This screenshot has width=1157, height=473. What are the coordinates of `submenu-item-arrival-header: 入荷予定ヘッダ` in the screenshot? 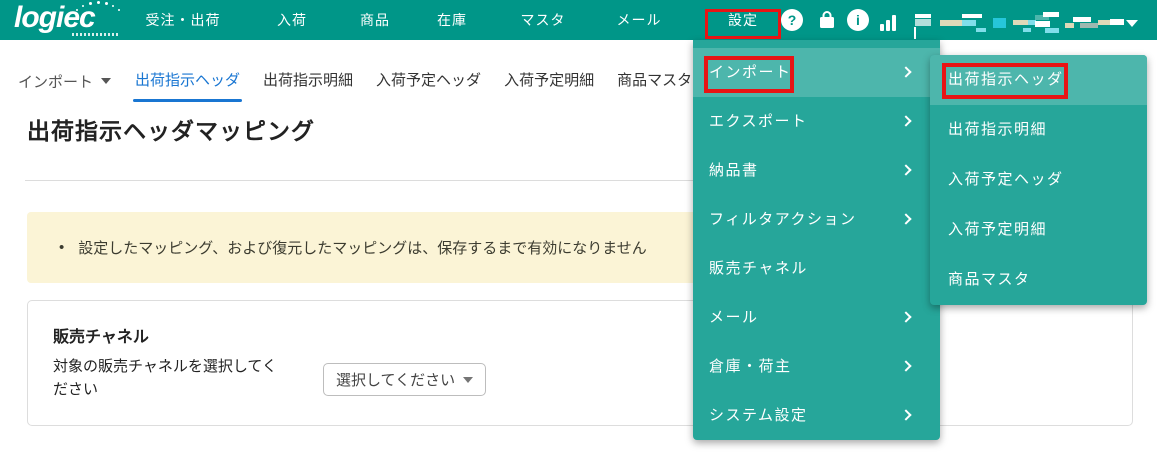 It's located at (1038, 180).